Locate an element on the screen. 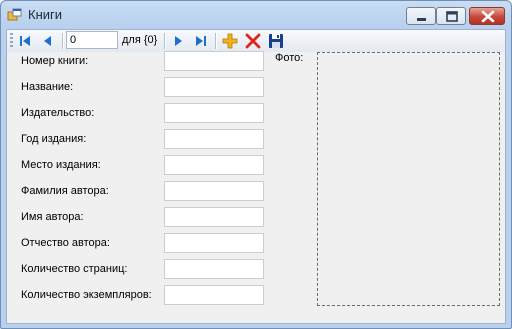 Image resolution: width=512 pixels, height=329 pixels. move-first-icon is located at coordinates (25, 41).